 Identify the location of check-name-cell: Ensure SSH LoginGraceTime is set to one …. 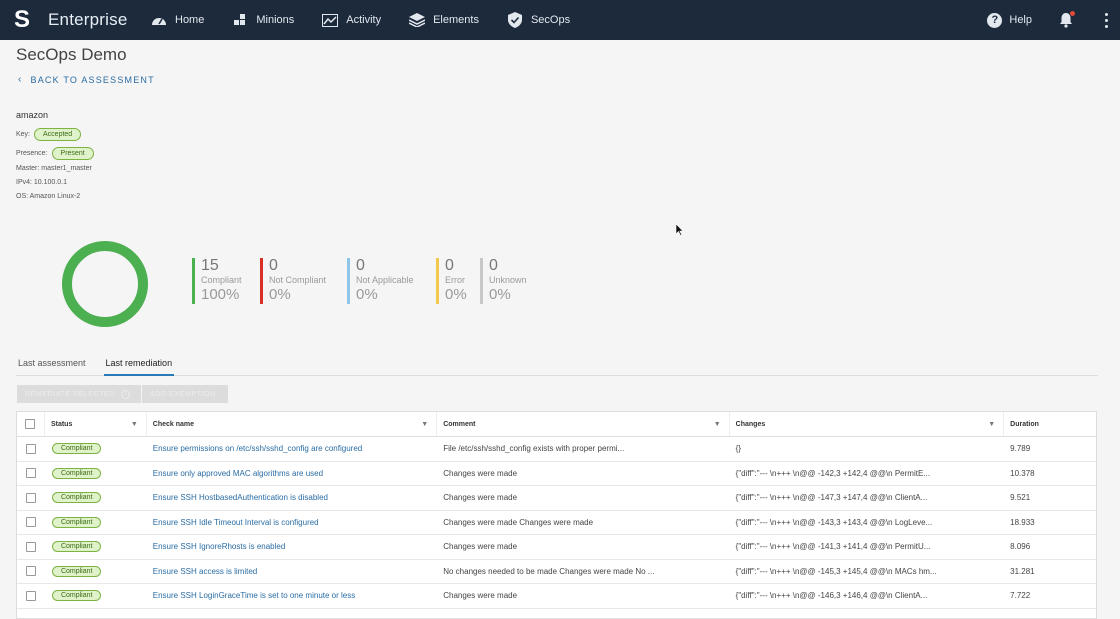
(292, 596).